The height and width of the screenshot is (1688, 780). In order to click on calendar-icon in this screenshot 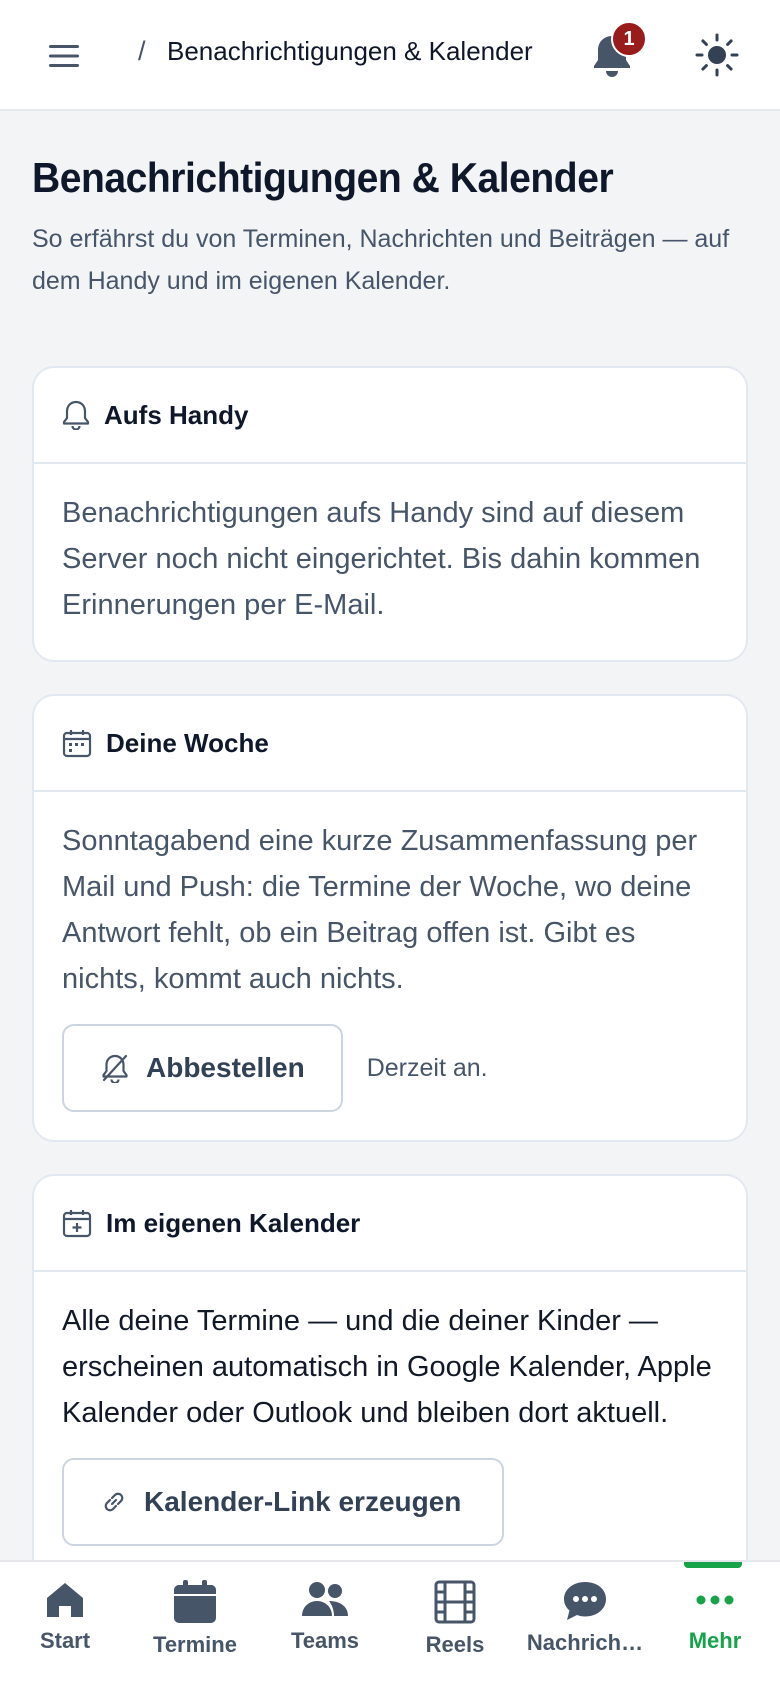, I will do `click(195, 1601)`.